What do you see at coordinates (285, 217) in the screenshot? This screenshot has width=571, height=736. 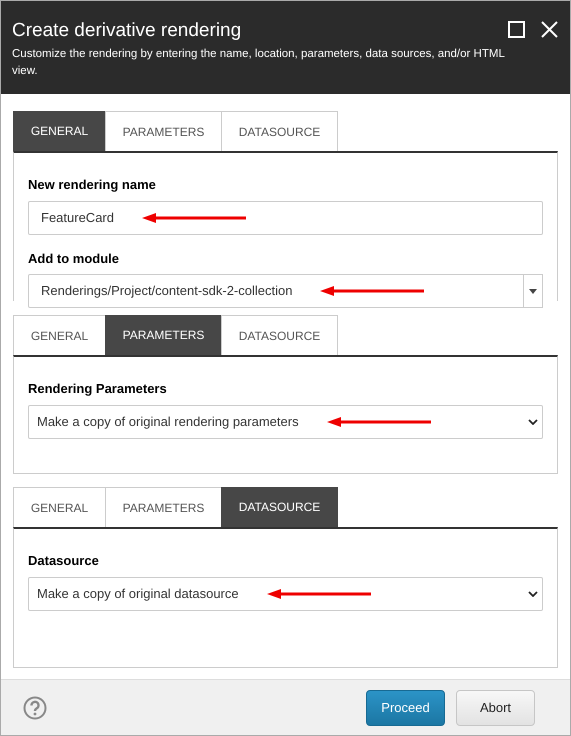 I see `text-field: FeatureCard` at bounding box center [285, 217].